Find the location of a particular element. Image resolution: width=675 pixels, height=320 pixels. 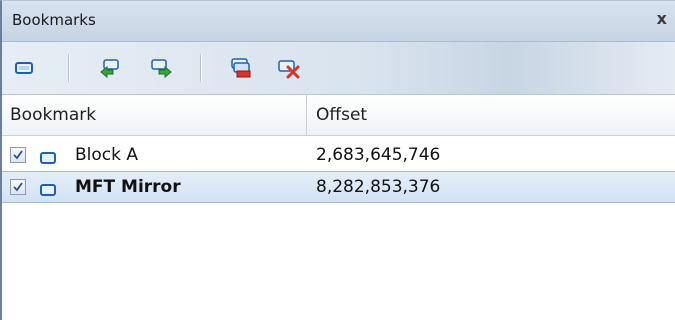

column-header-bookmark: Bookmark is located at coordinates (154, 115).